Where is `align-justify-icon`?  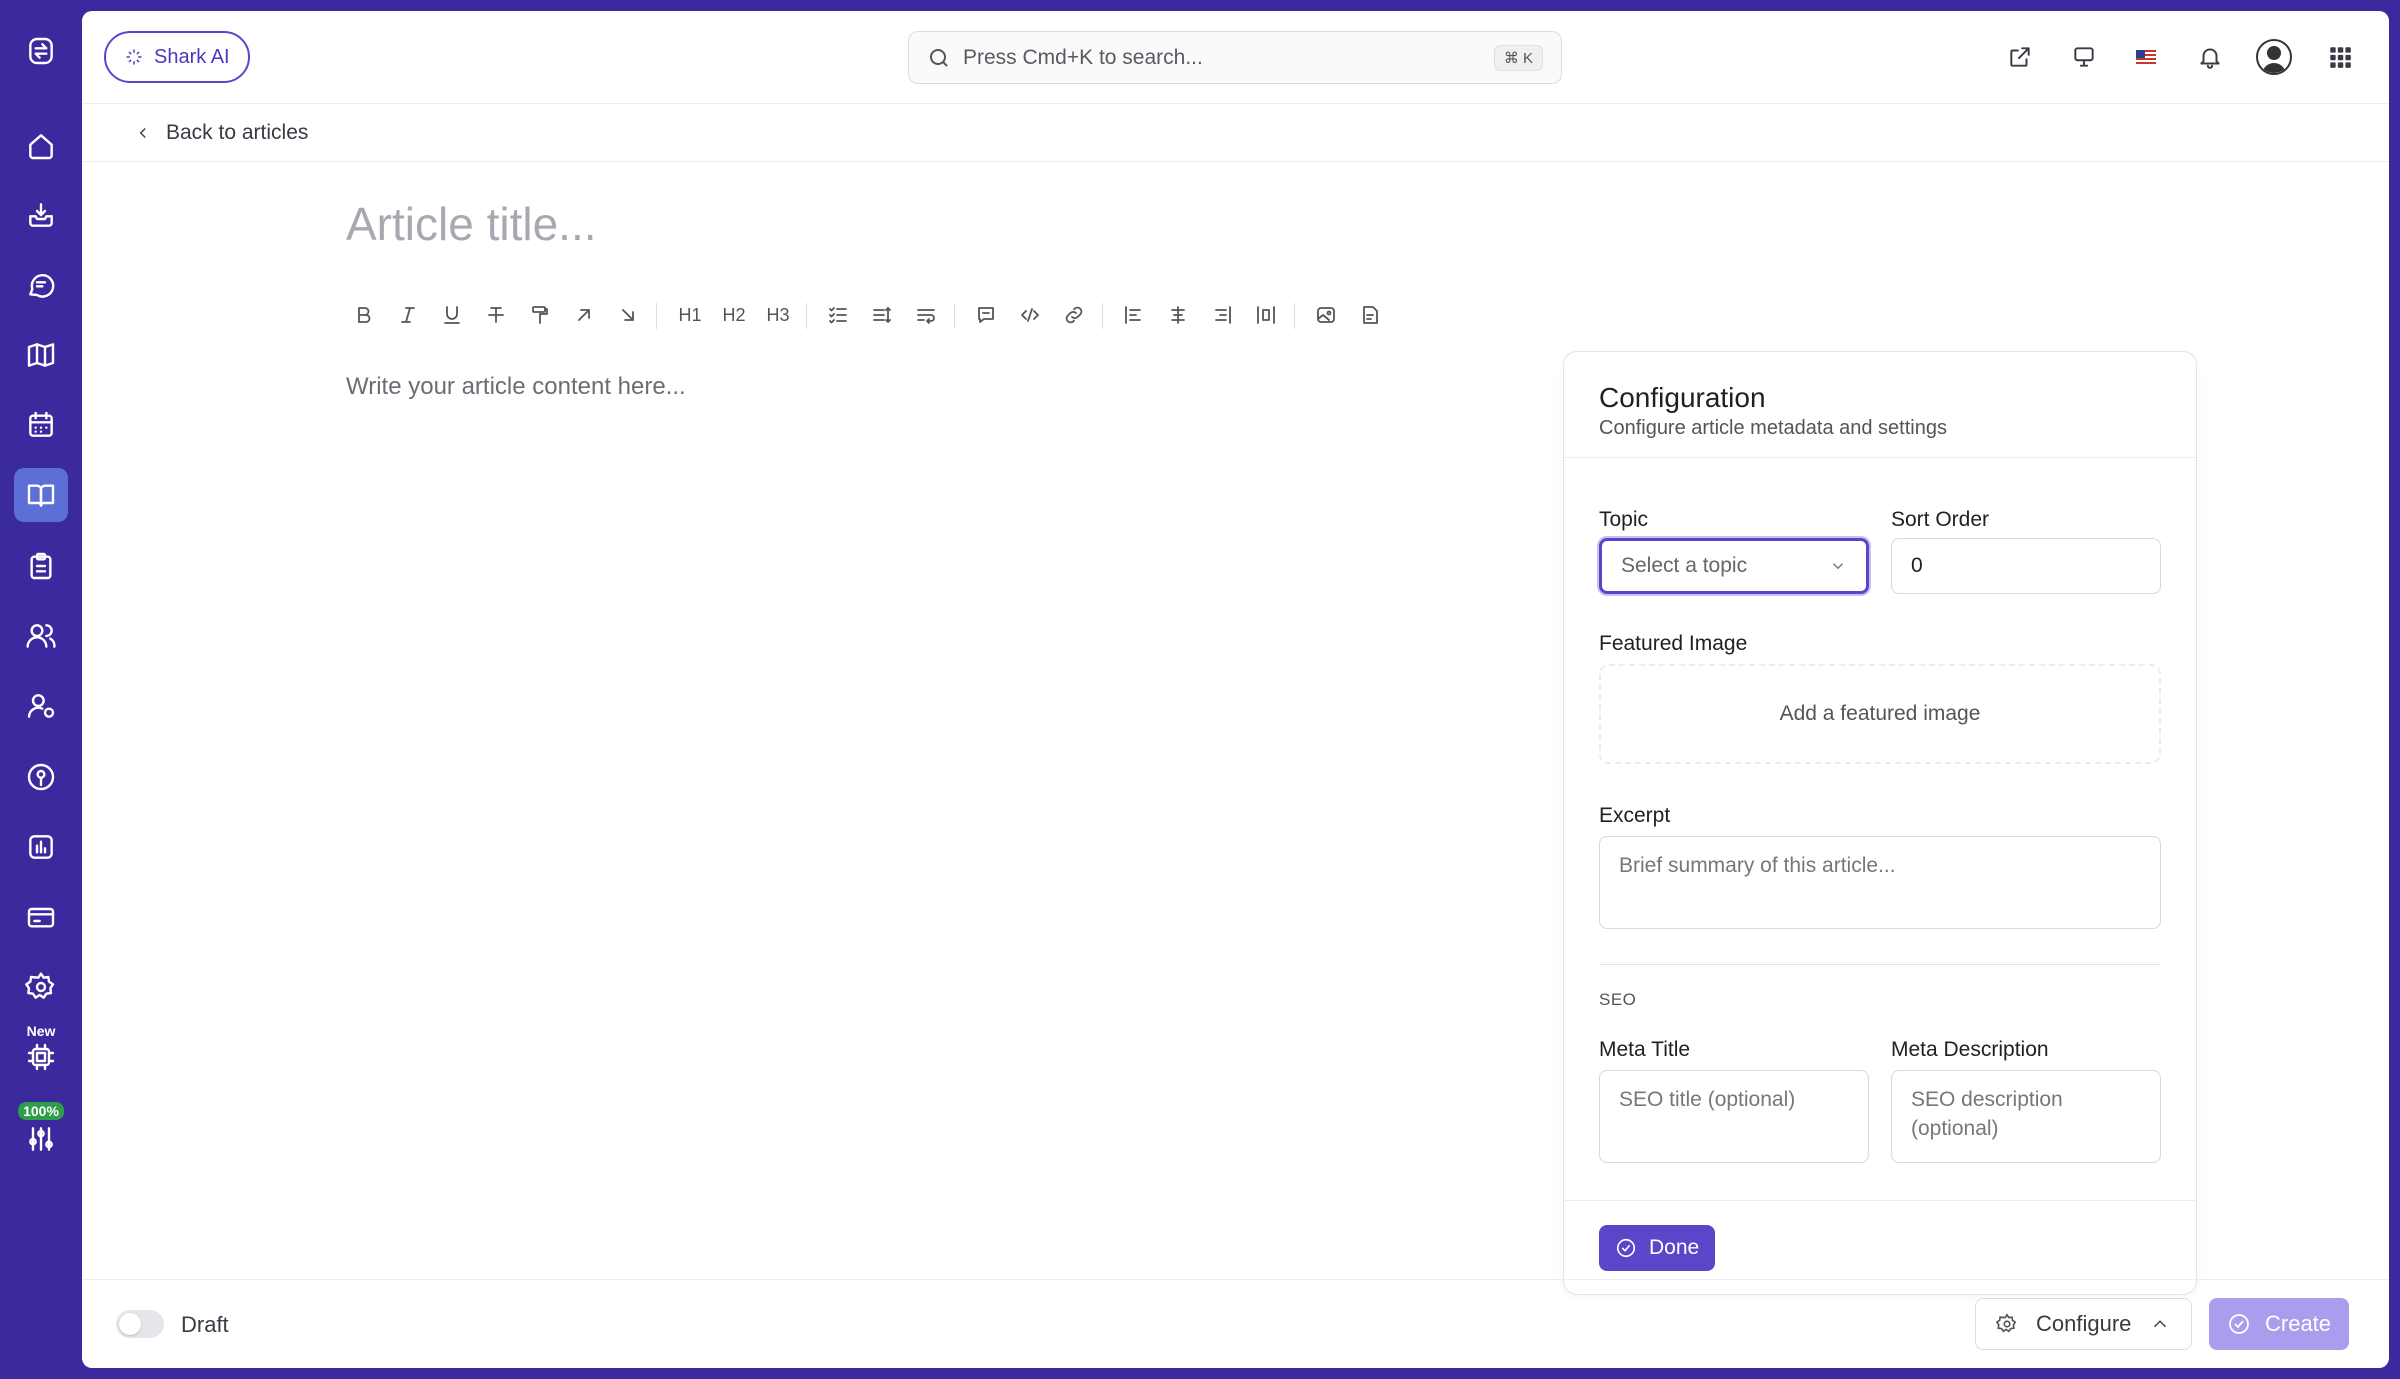
align-justify-icon is located at coordinates (1266, 315).